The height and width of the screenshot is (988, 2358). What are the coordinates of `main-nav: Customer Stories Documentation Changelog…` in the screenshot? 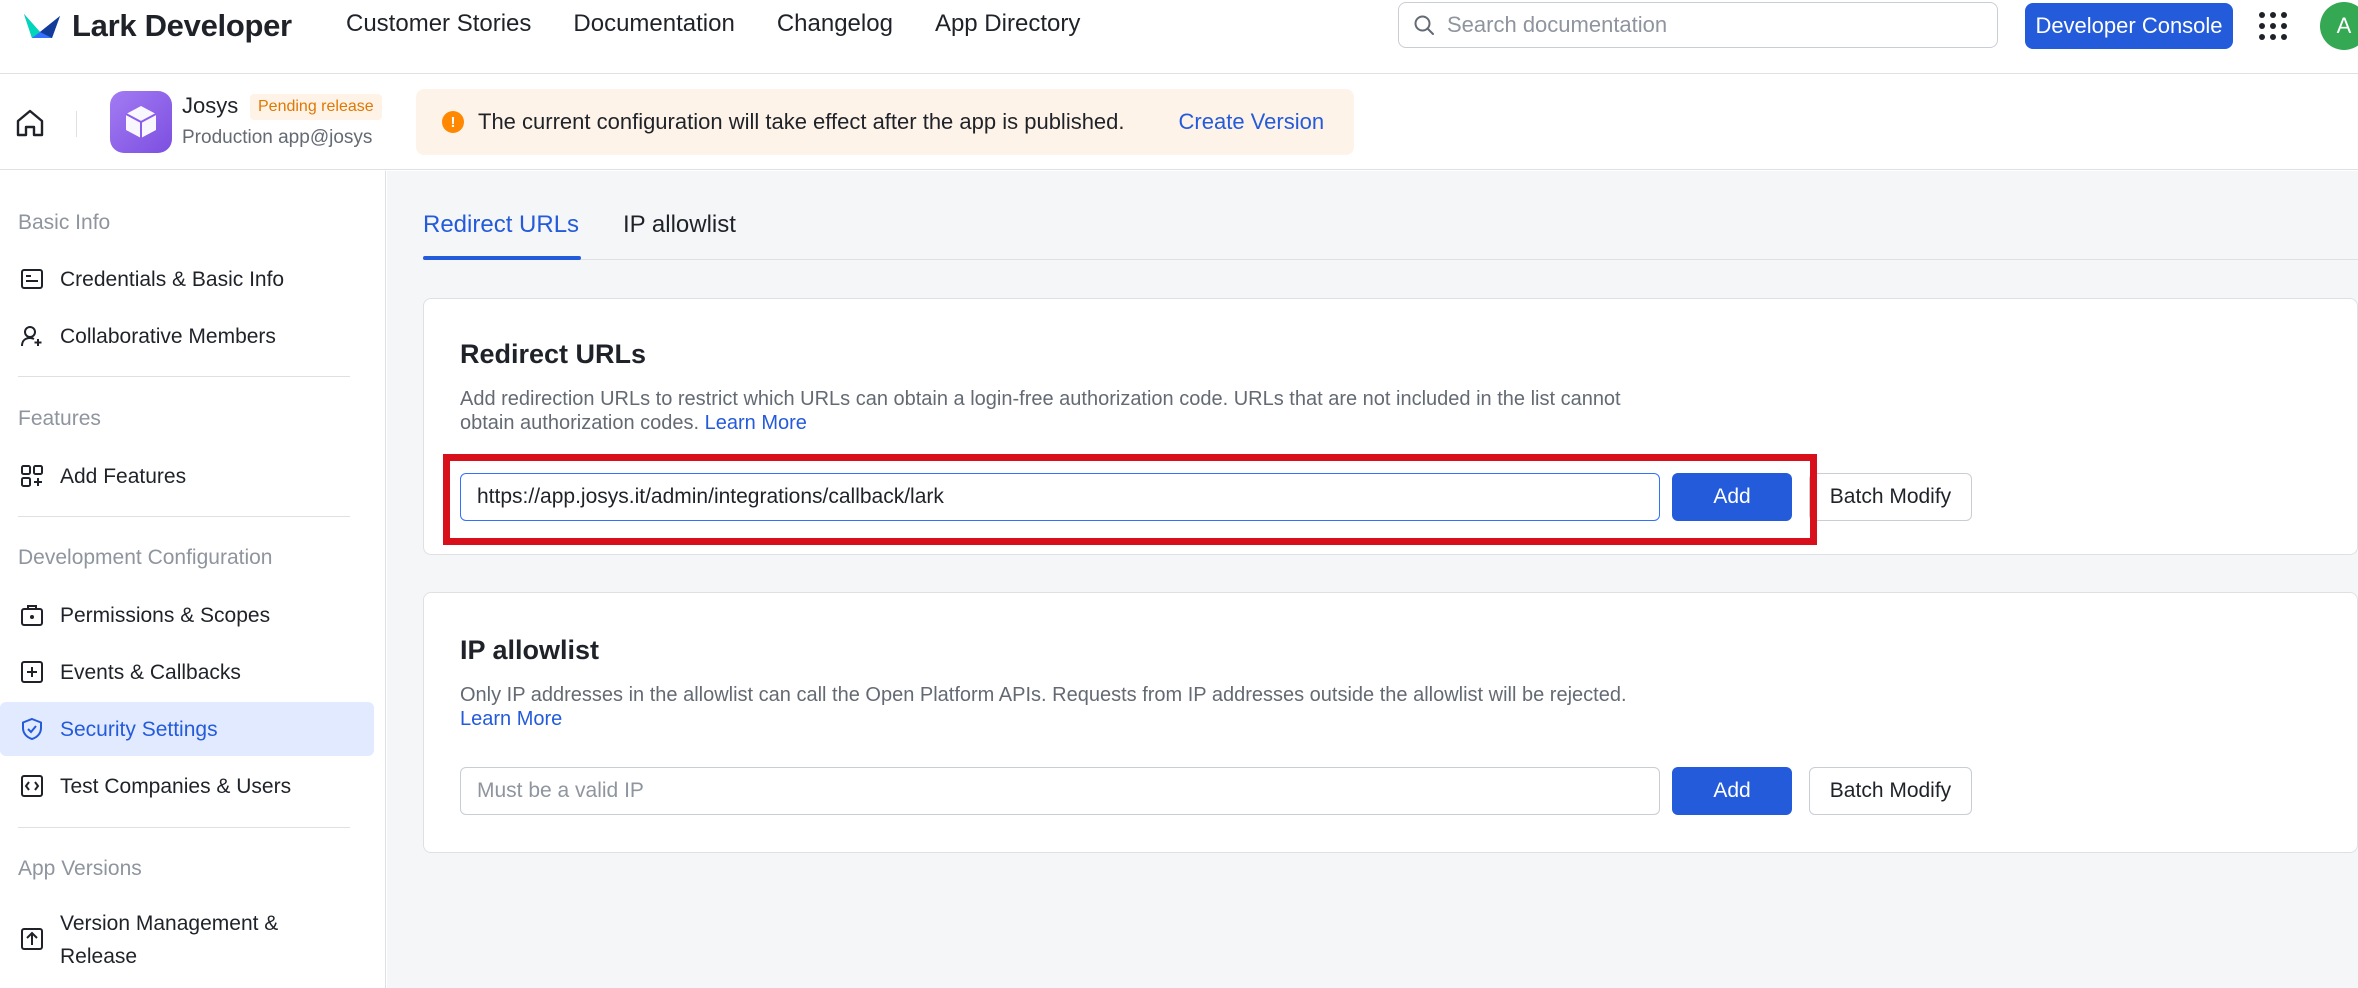 It's located at (713, 24).